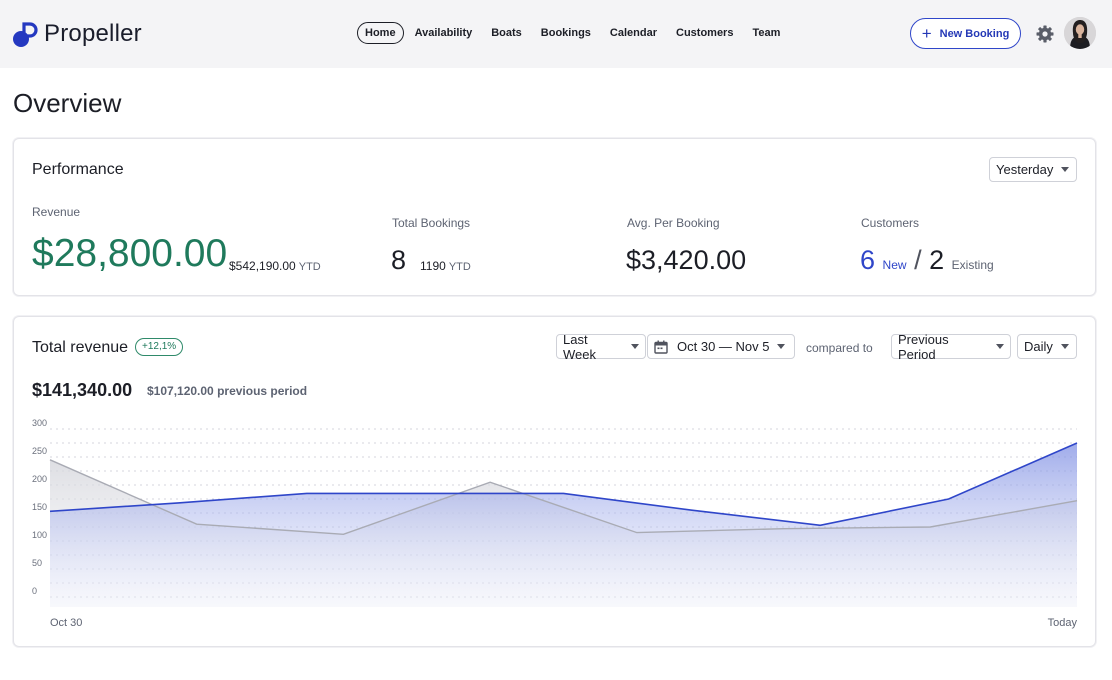 The image size is (1112, 680). What do you see at coordinates (66, 623) in the screenshot?
I see `chart-x-tick-label-start: Oct 30` at bounding box center [66, 623].